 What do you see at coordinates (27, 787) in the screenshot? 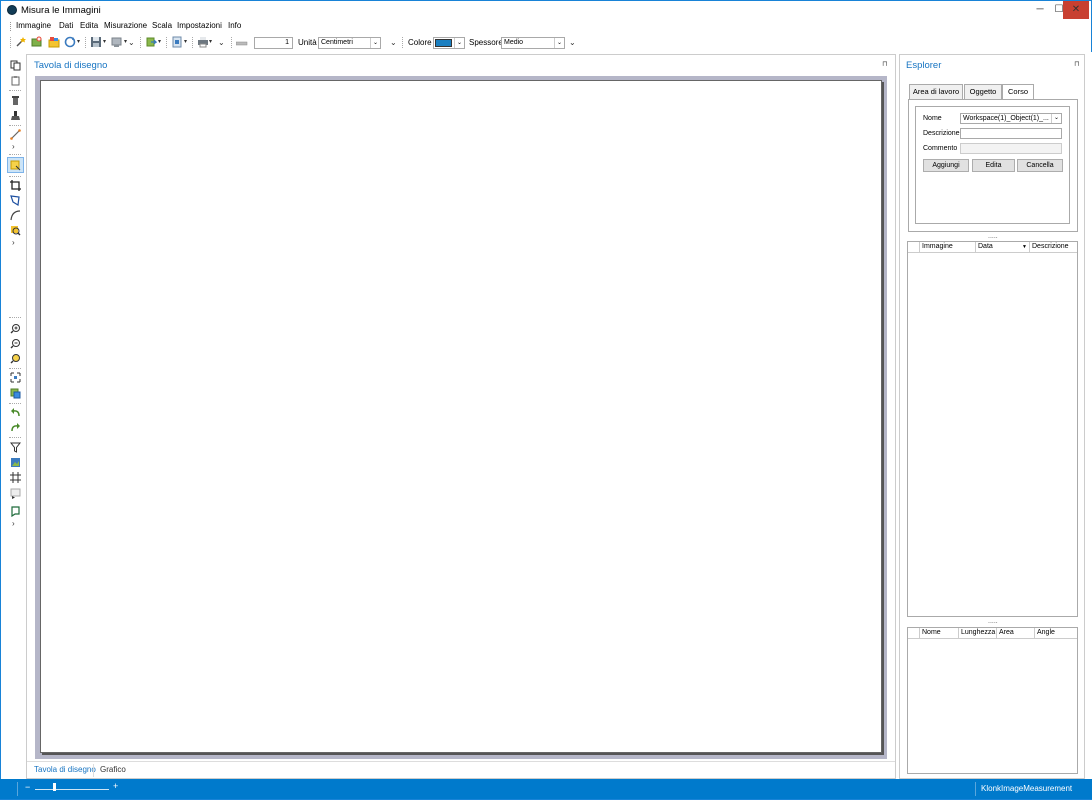
I see `zoom-out-button: −` at bounding box center [27, 787].